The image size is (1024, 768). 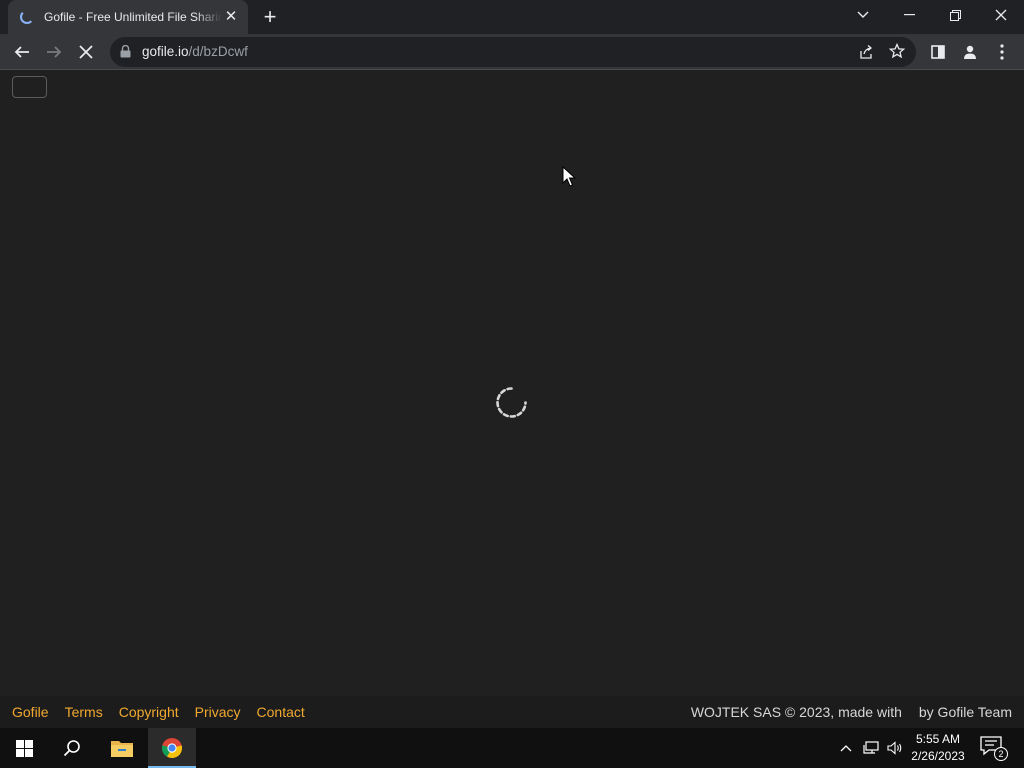 What do you see at coordinates (796, 712) in the screenshot?
I see `footer-credit-left: WOJTEK SAS © 2023, made with` at bounding box center [796, 712].